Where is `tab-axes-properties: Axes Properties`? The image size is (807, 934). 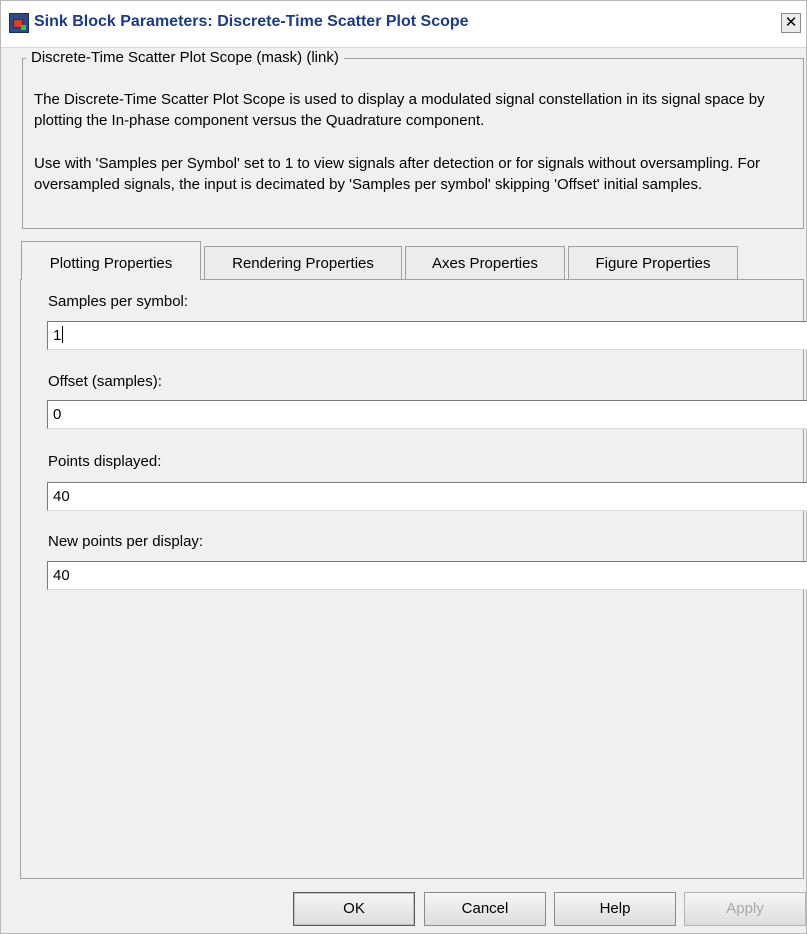 tab-axes-properties: Axes Properties is located at coordinates (485, 262).